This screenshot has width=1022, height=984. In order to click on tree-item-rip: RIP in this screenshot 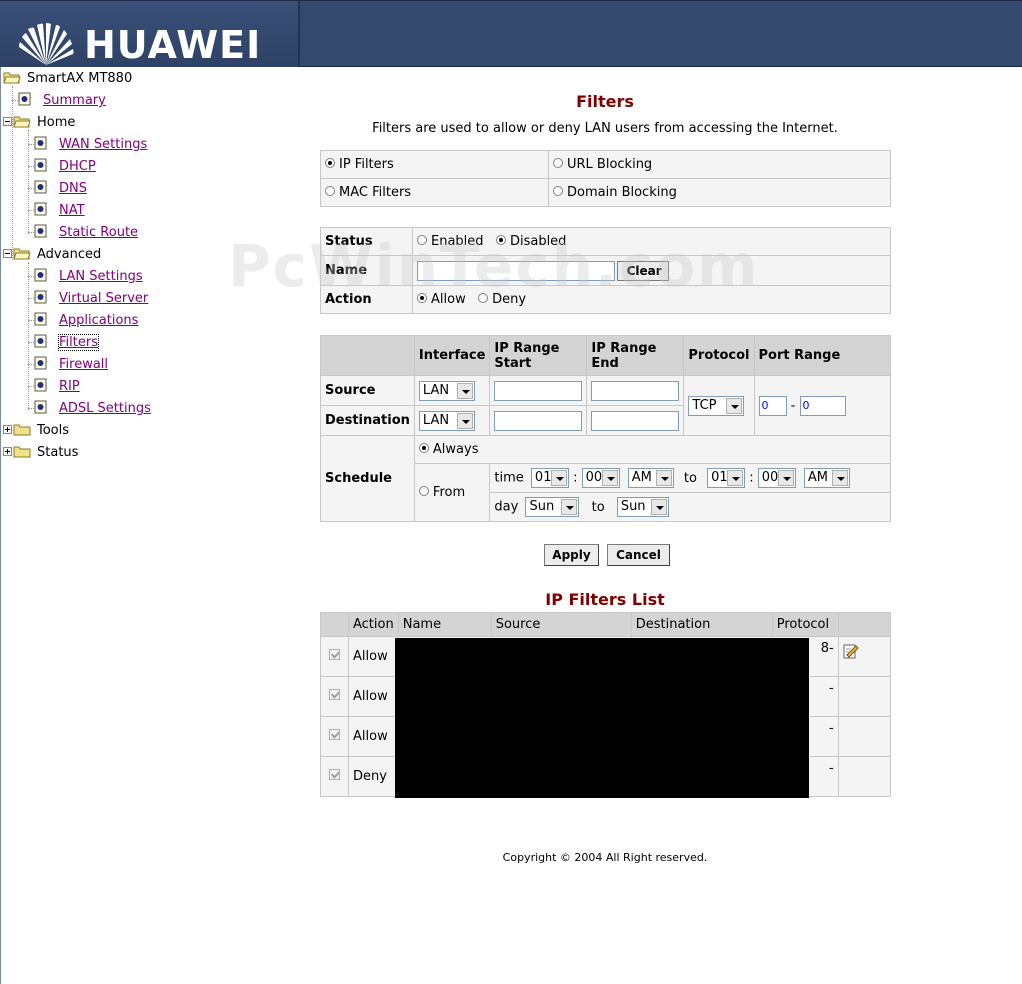, I will do `click(57, 388)`.